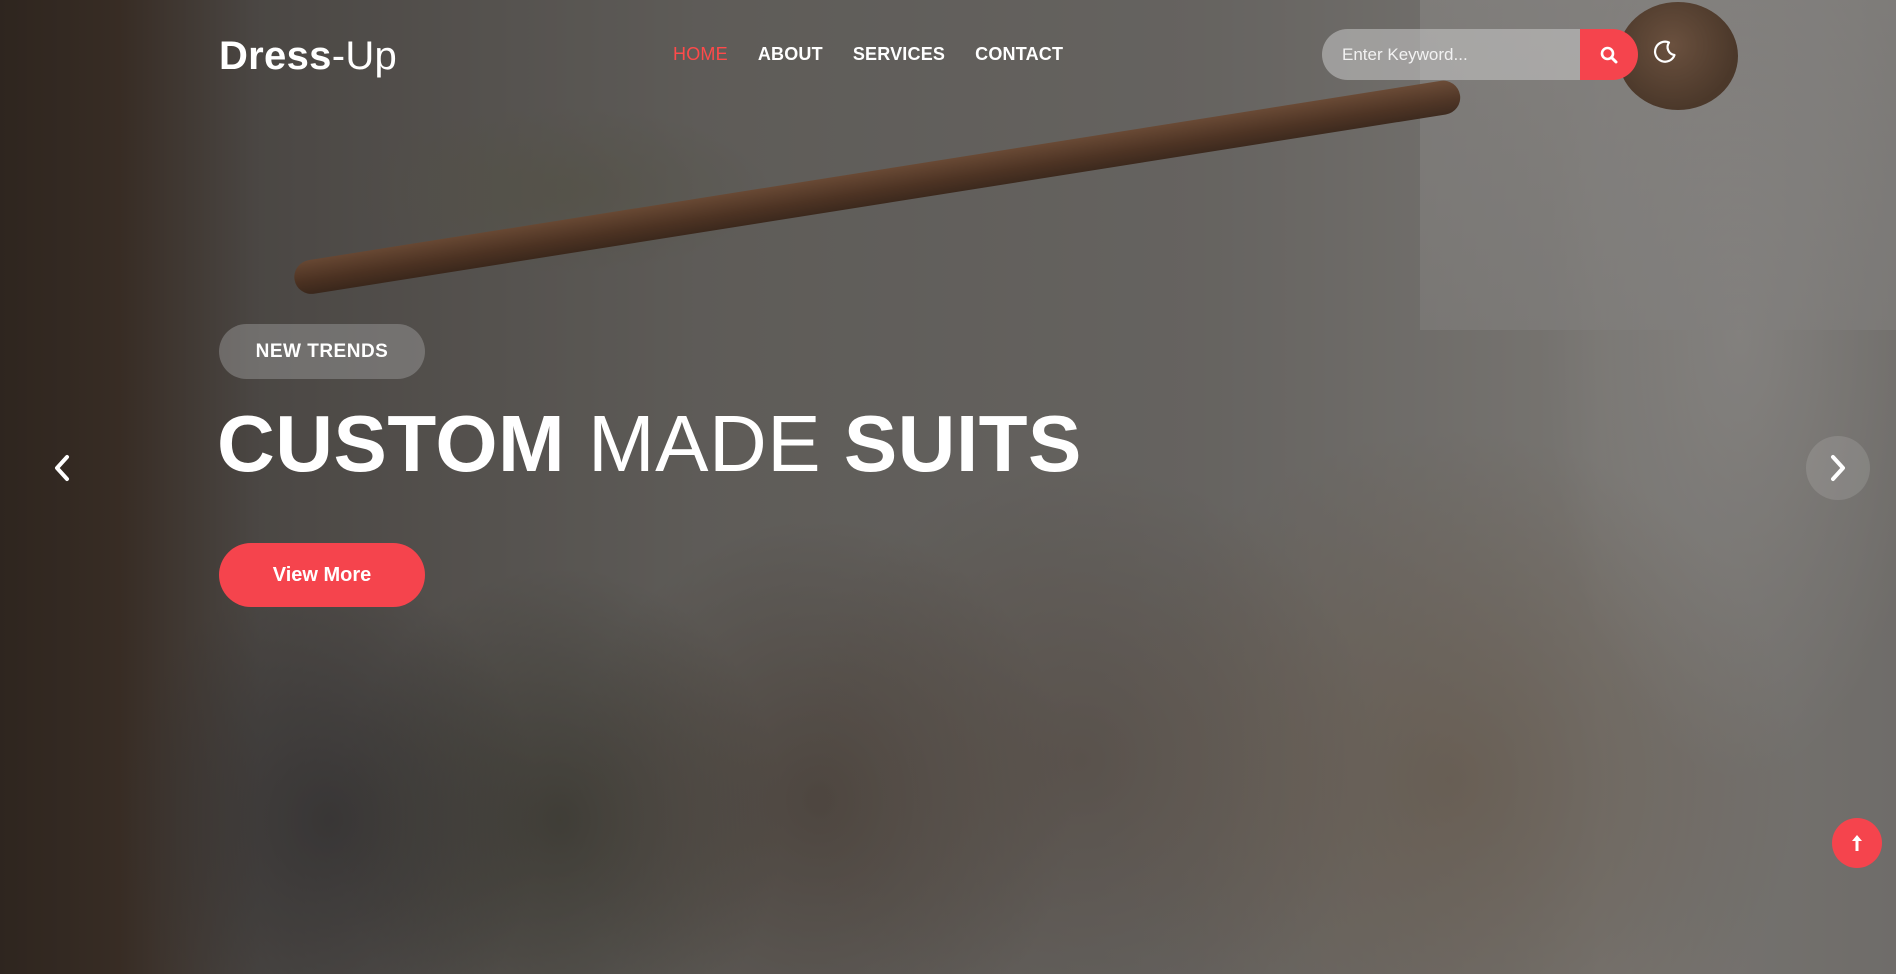 Image resolution: width=1896 pixels, height=974 pixels. Describe the element at coordinates (962, 443) in the screenshot. I see `hero-headline-part3: SUITS` at that location.